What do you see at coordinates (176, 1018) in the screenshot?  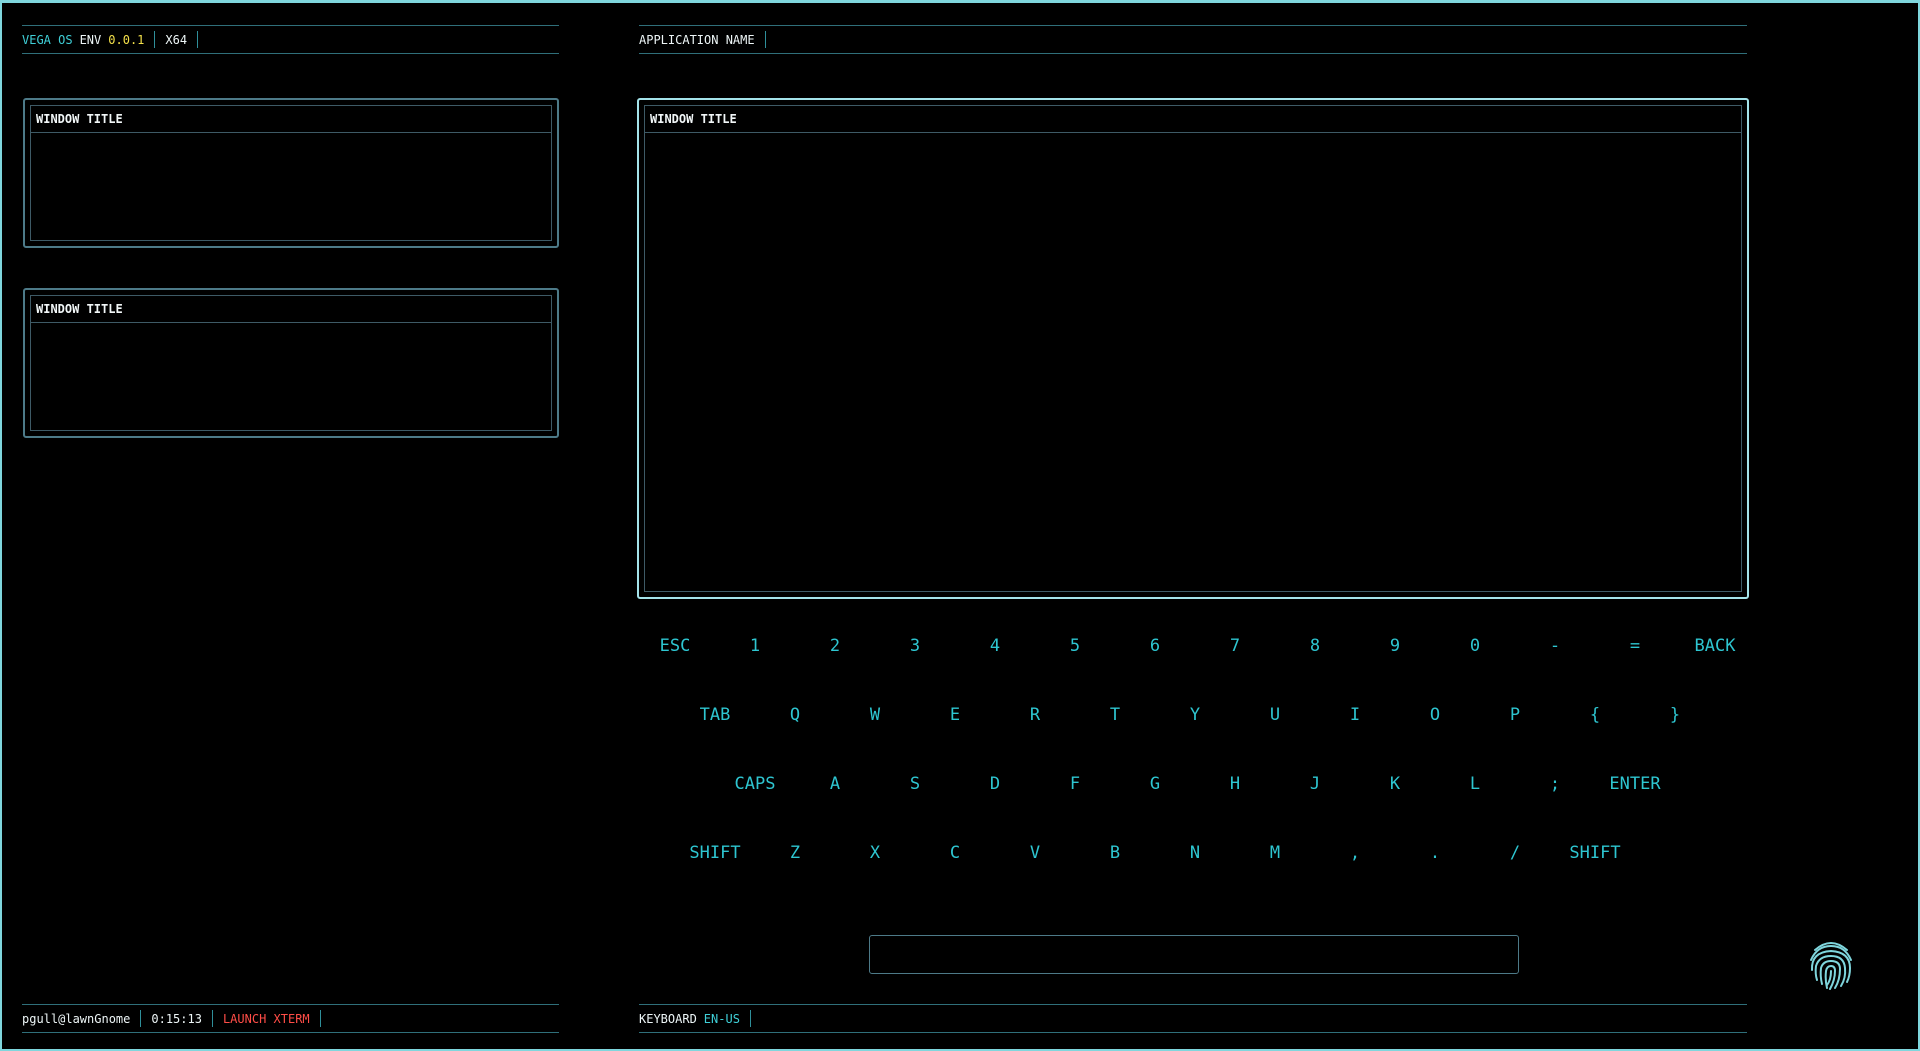 I see `clock: 0:15:13` at bounding box center [176, 1018].